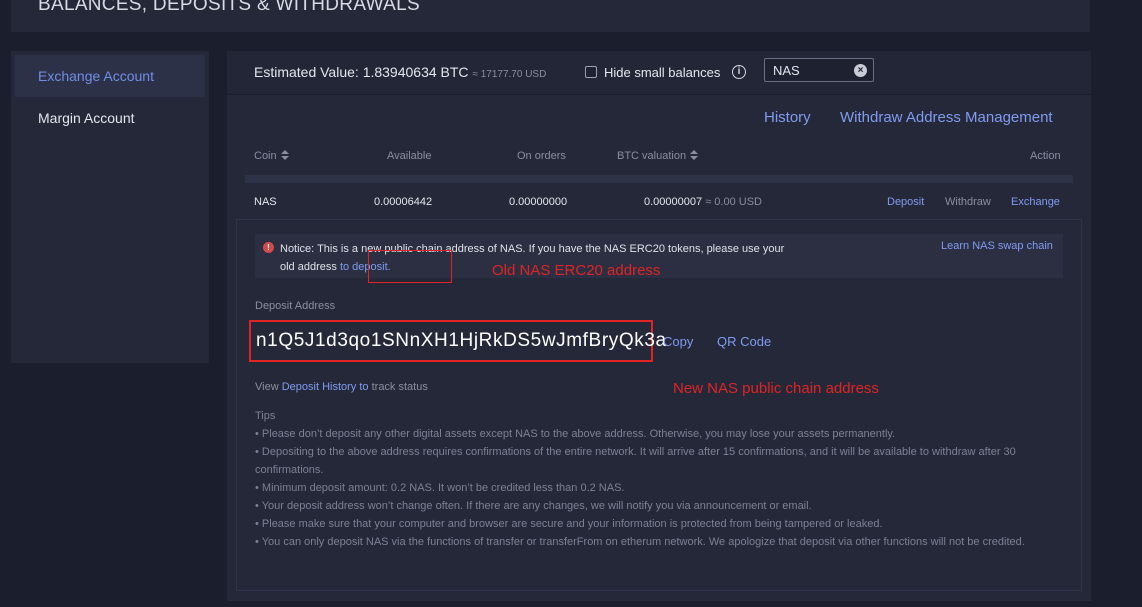  What do you see at coordinates (229, 7) in the screenshot?
I see `page-title: BALANCES, DEPOSITS & WITHDRAWALS` at bounding box center [229, 7].